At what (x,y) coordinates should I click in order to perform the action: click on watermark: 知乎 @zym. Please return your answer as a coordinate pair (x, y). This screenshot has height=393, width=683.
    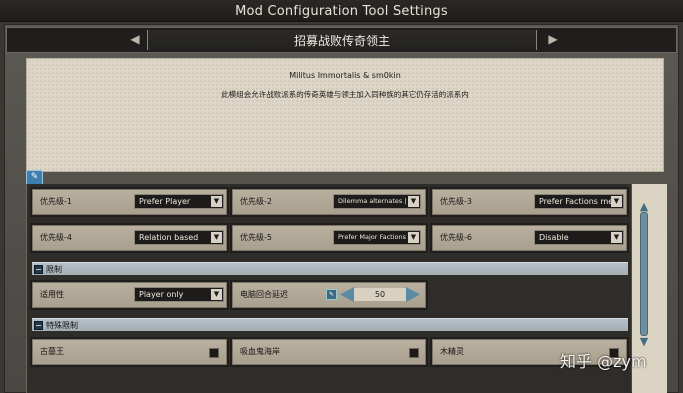
    Looking at the image, I should click on (603, 361).